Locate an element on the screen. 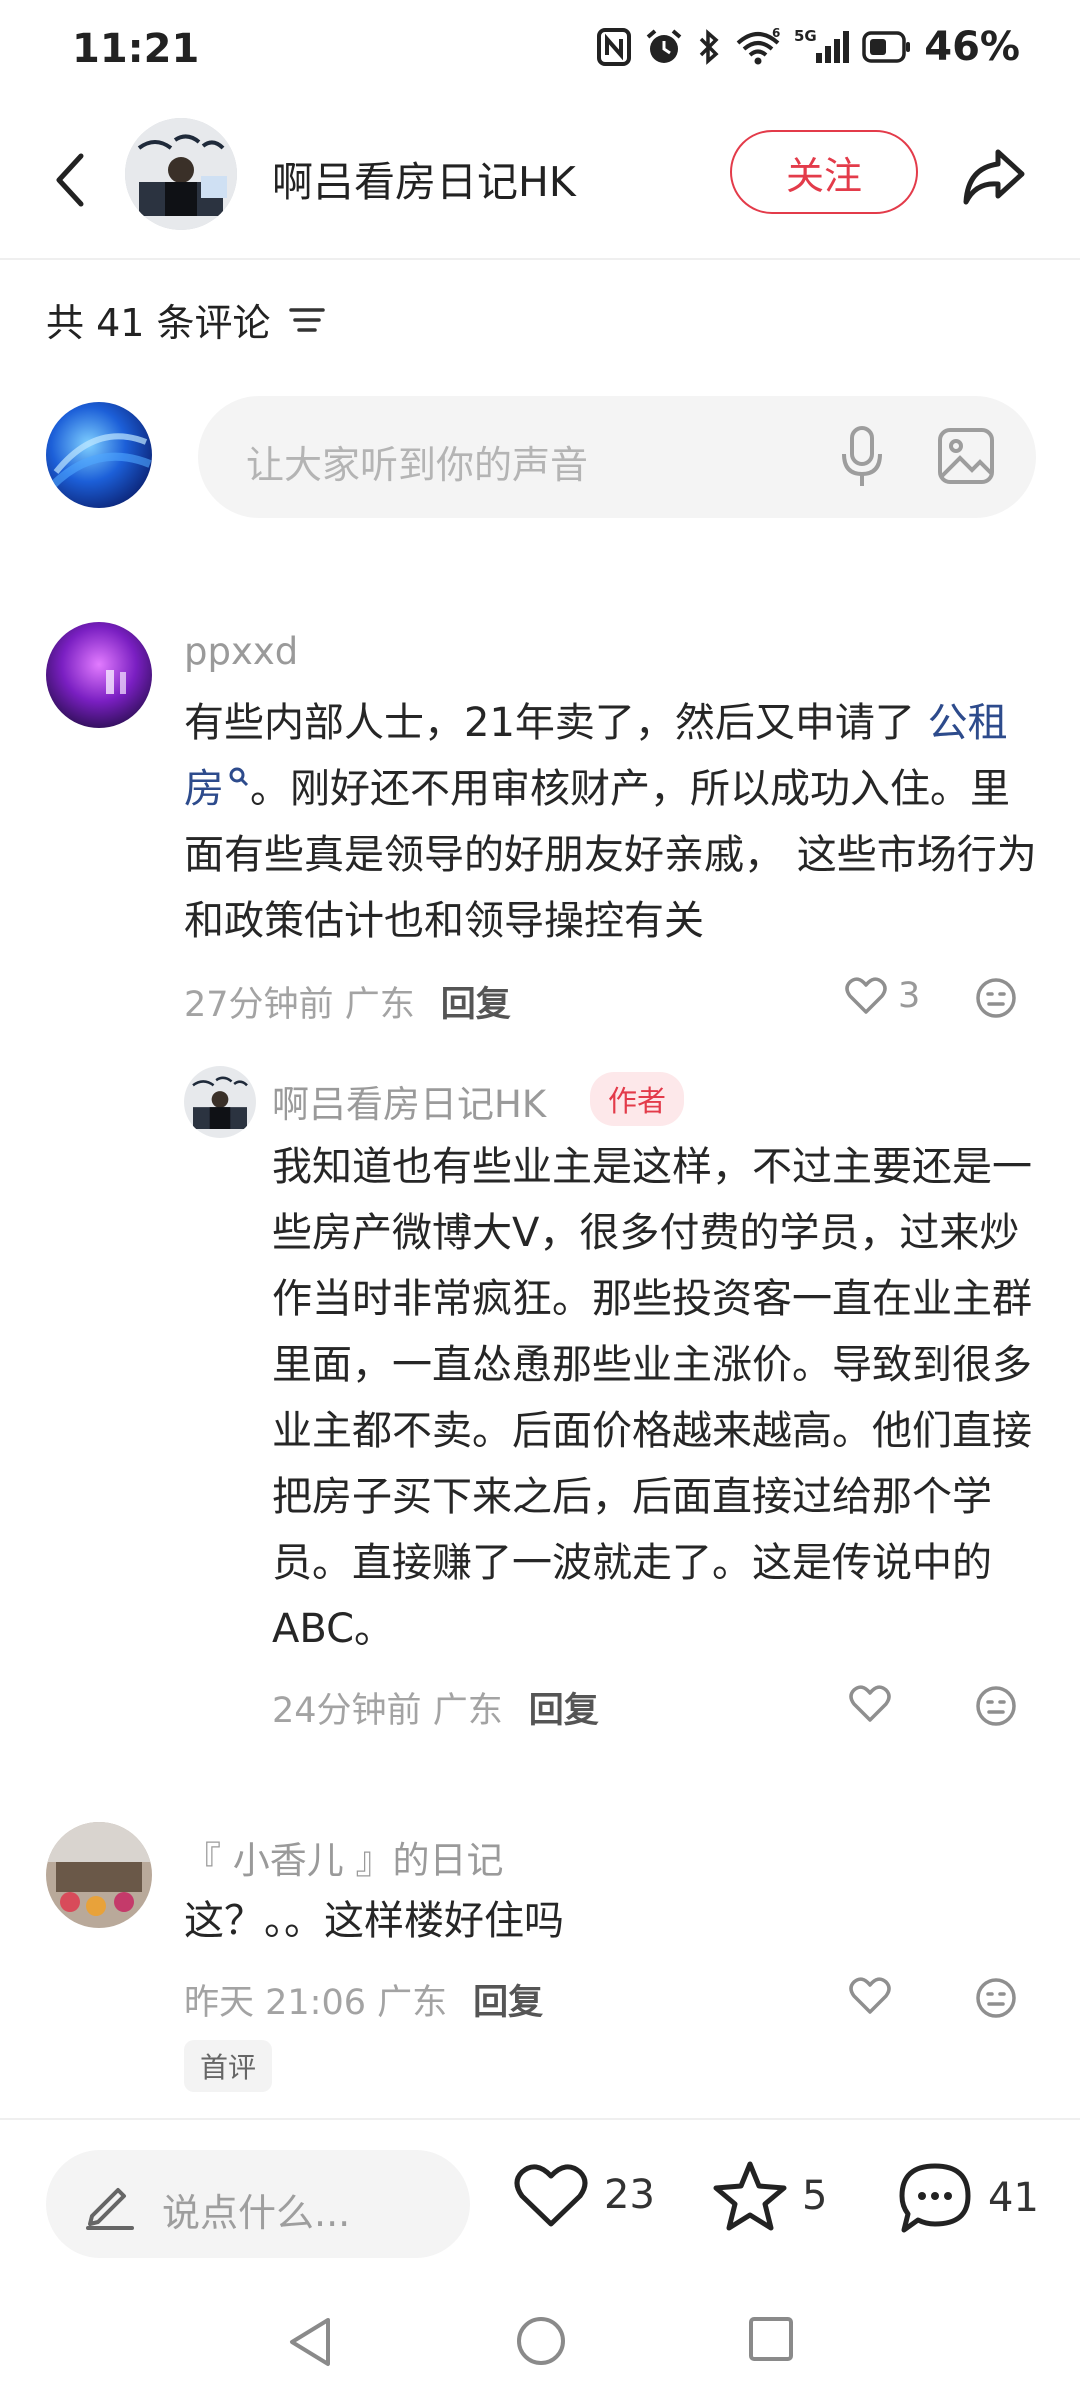 Image resolution: width=1080 pixels, height=2400 pixels. battery-level: 46% is located at coordinates (972, 47).